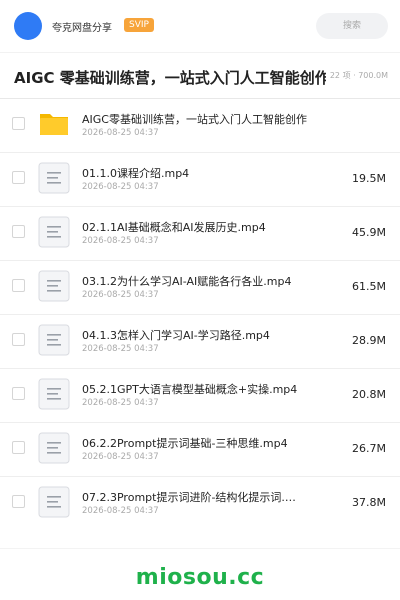  What do you see at coordinates (170, 78) in the screenshot?
I see `page-title: AIGC 零基础训练营，一站式入门人工智能创作` at bounding box center [170, 78].